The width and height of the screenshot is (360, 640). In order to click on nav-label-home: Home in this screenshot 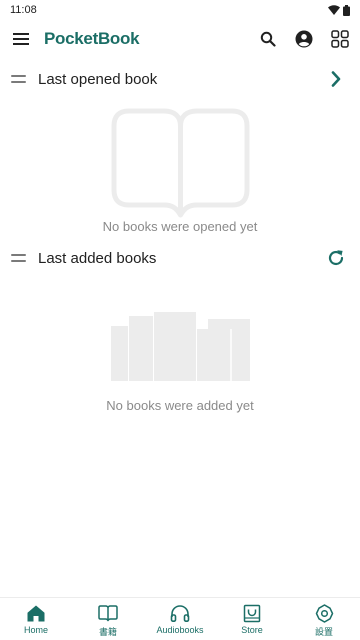, I will do `click(35, 630)`.